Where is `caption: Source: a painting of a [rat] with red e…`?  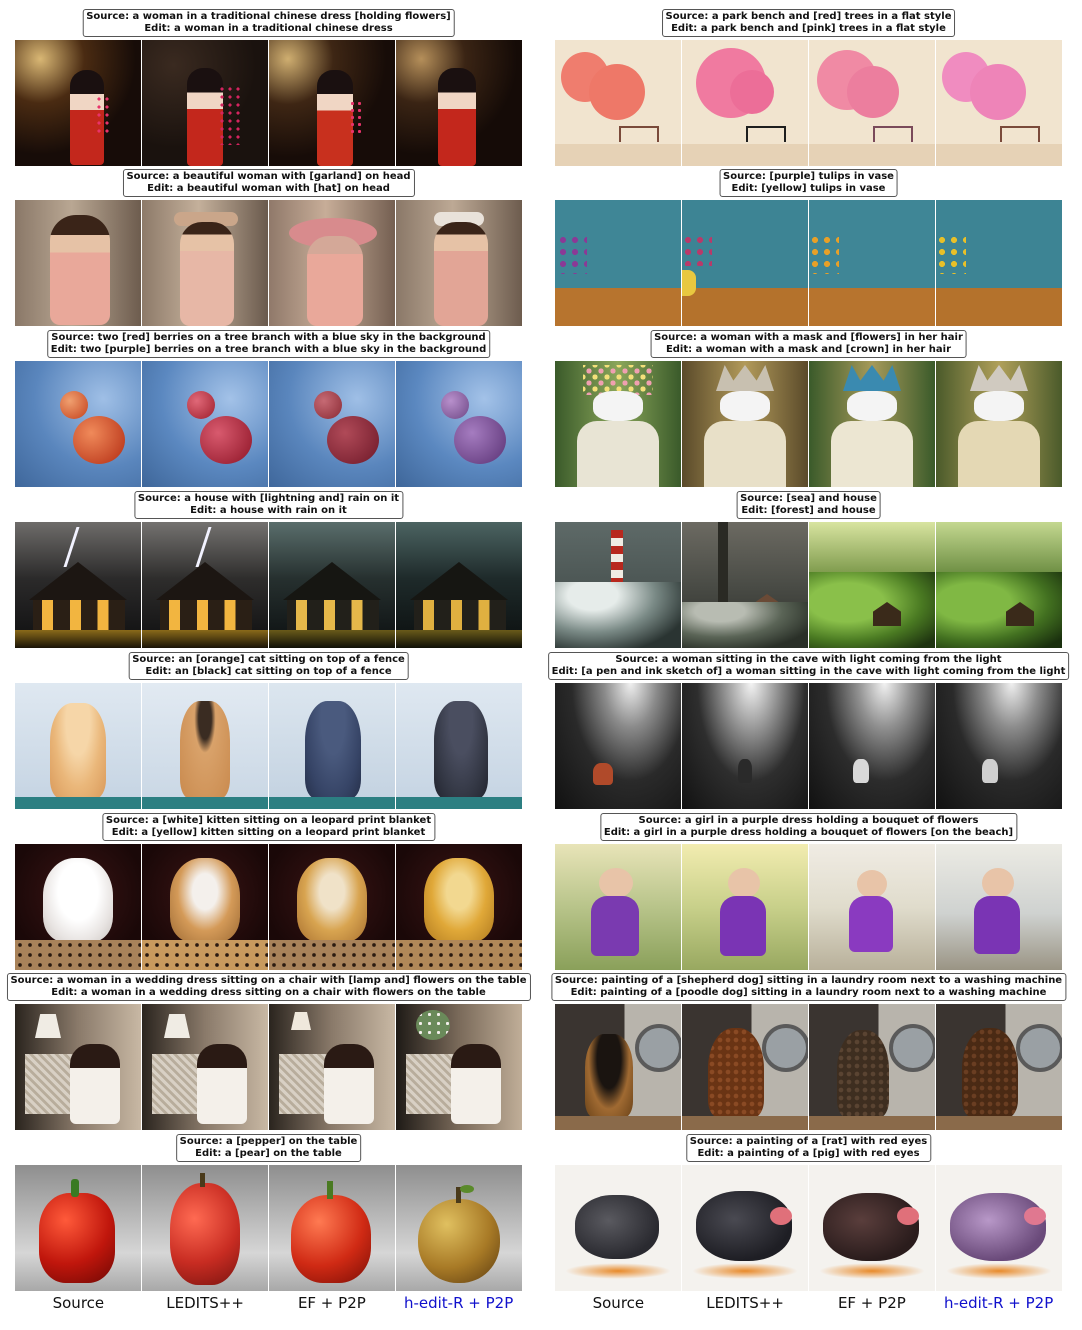 caption: Source: a painting of a [rat] with red e… is located at coordinates (808, 1148).